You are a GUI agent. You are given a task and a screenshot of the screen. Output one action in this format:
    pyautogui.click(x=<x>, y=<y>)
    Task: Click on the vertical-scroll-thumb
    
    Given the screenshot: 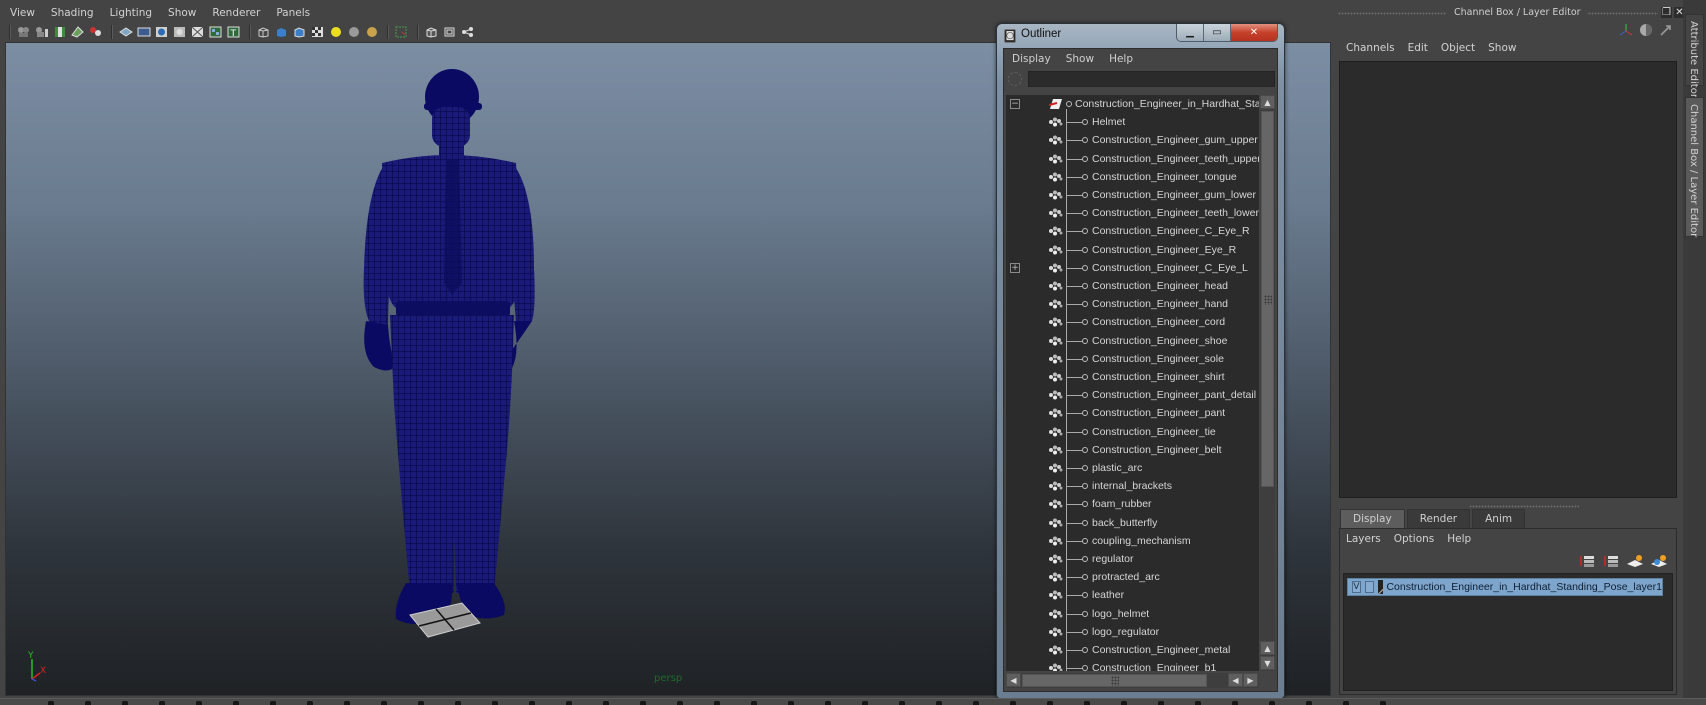 What is the action you would take?
    pyautogui.click(x=1267, y=299)
    